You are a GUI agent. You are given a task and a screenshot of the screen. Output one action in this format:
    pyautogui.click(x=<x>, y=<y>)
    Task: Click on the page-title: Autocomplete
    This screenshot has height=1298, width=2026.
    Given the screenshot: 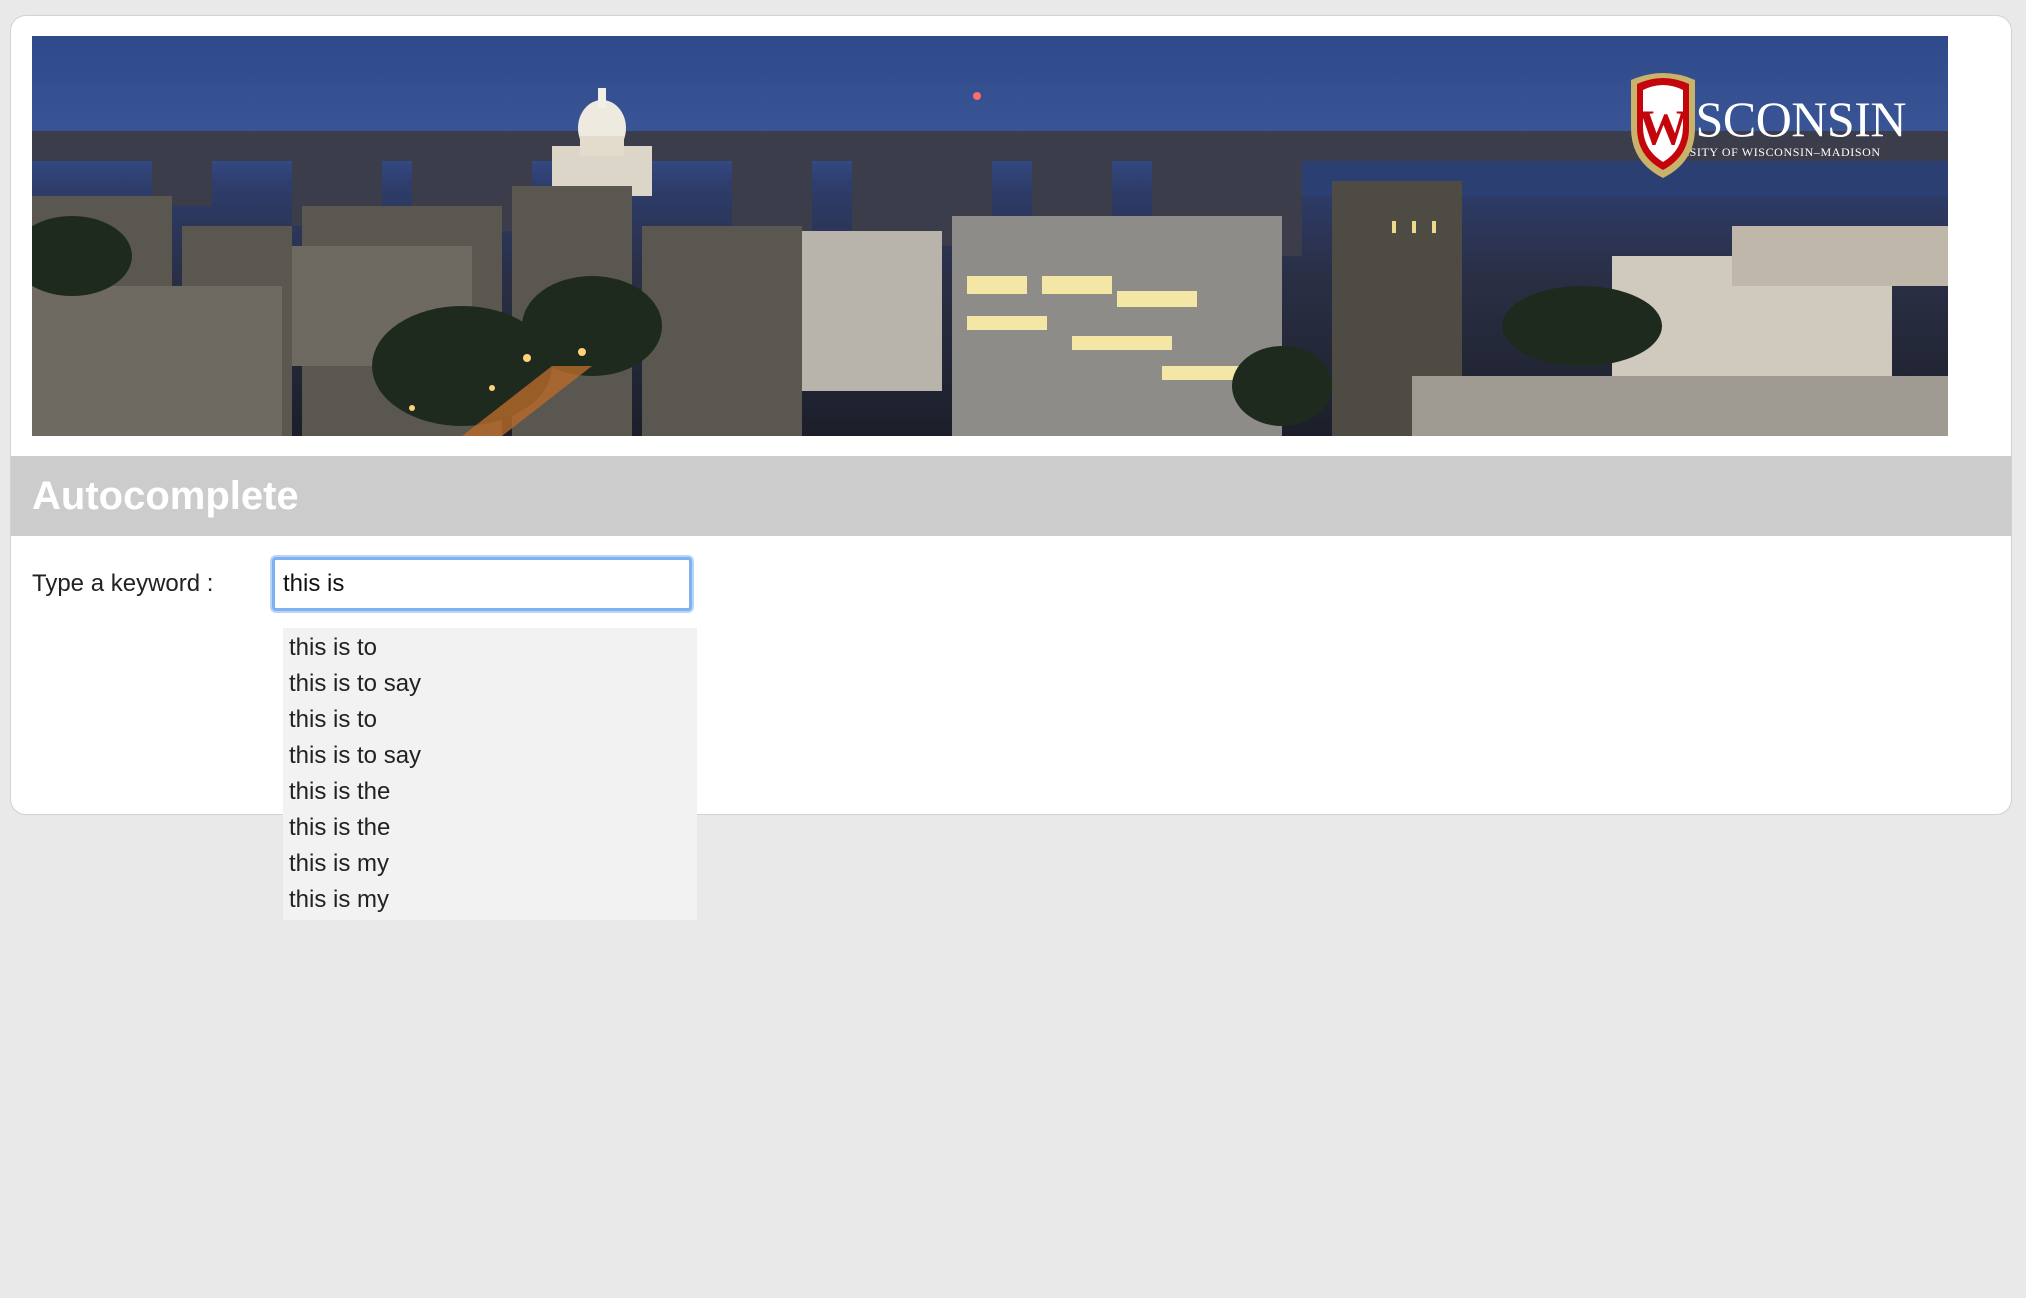 What is the action you would take?
    pyautogui.click(x=165, y=496)
    